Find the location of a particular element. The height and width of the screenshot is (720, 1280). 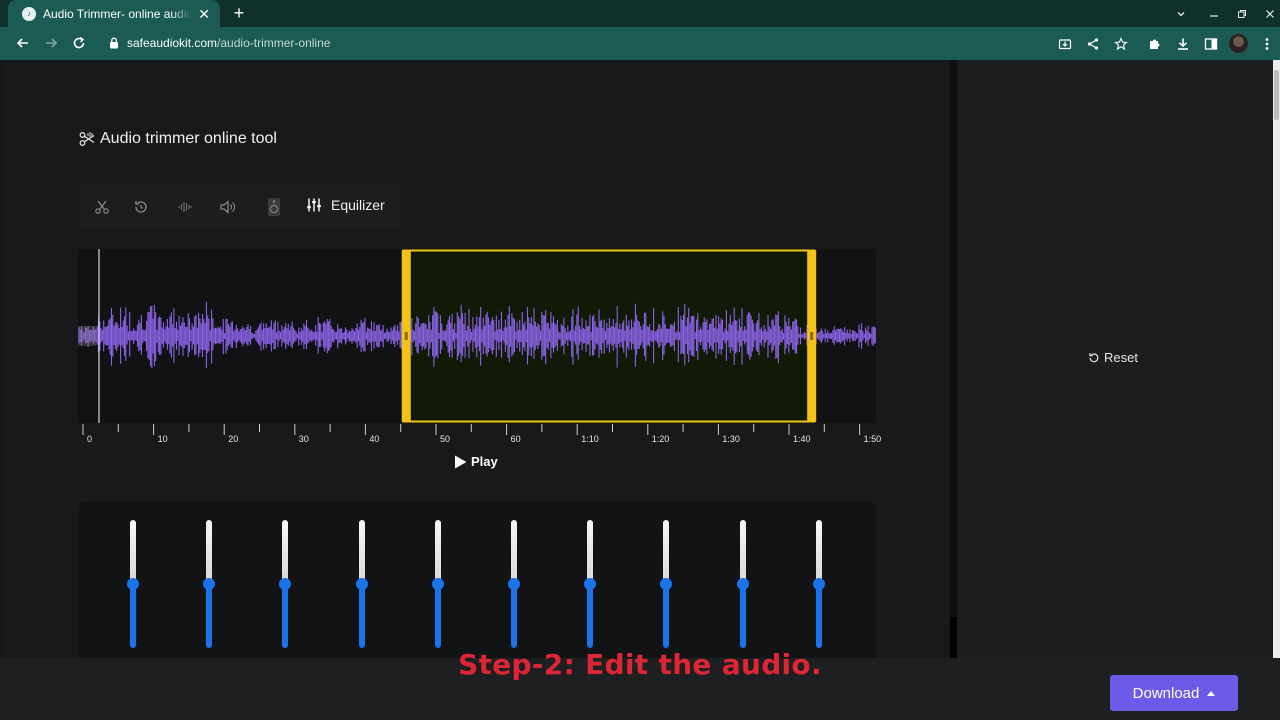

equalizer-sliders-icon is located at coordinates (314, 205).